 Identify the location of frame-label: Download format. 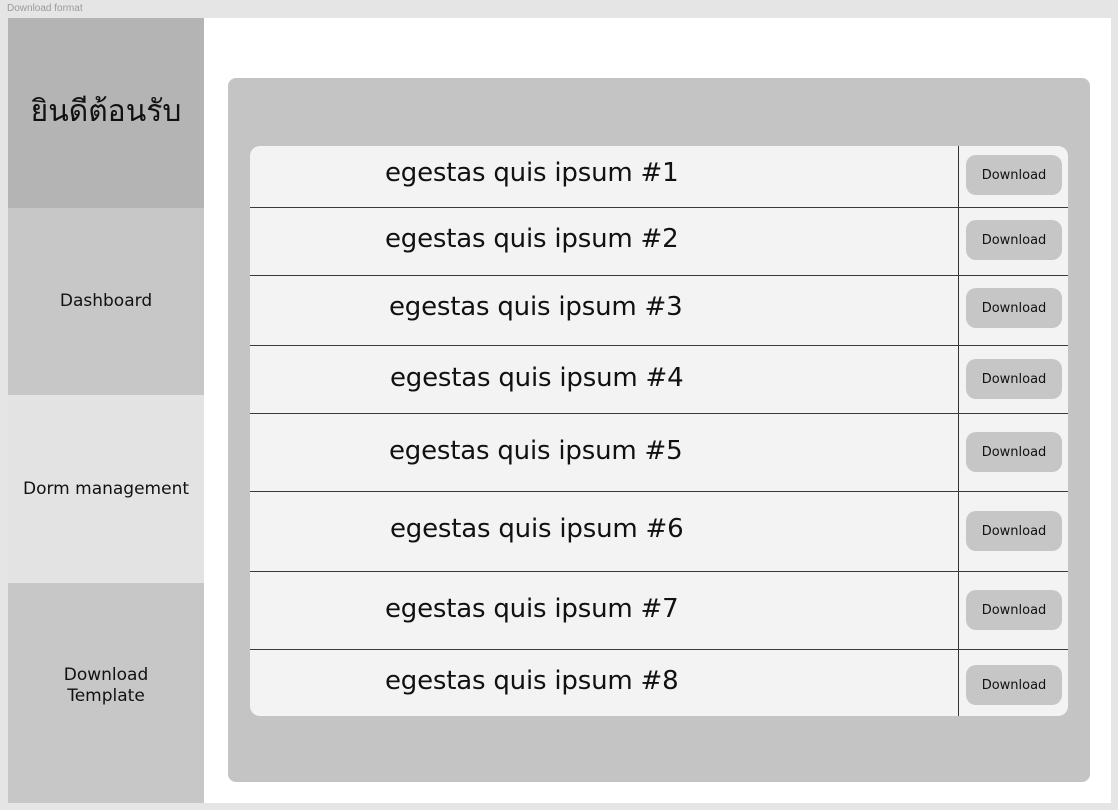
(45, 8).